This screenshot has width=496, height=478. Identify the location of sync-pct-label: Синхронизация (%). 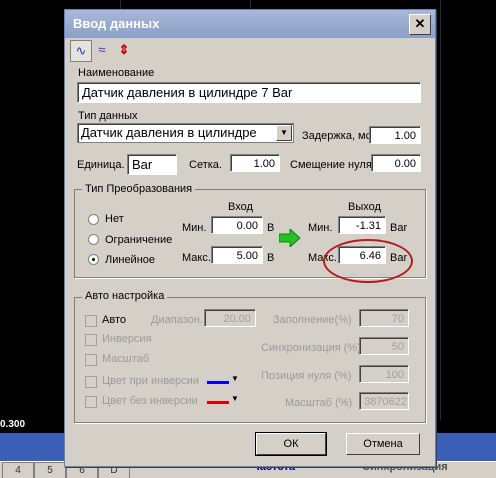
(311, 348).